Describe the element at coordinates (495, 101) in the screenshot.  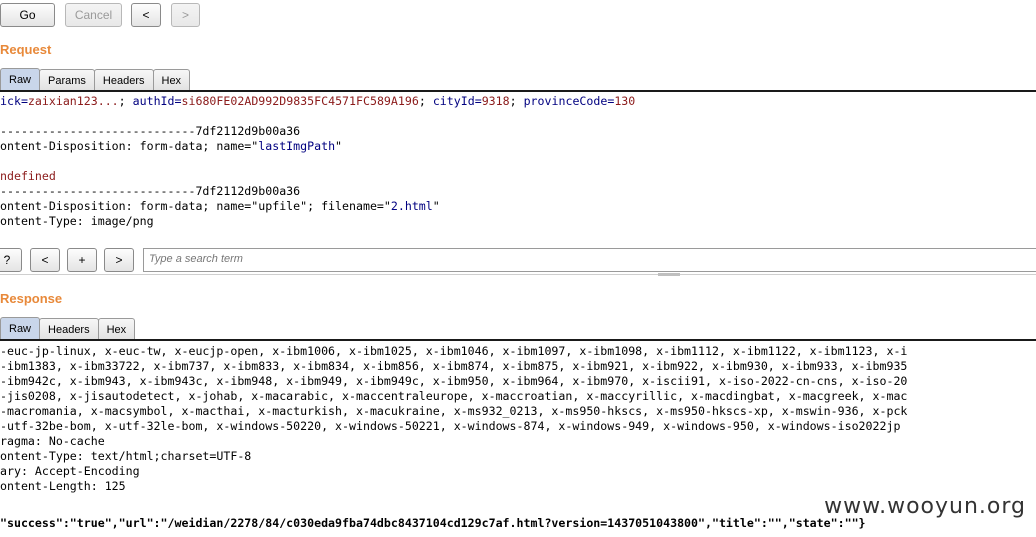
I see `request-token: 9318` at that location.